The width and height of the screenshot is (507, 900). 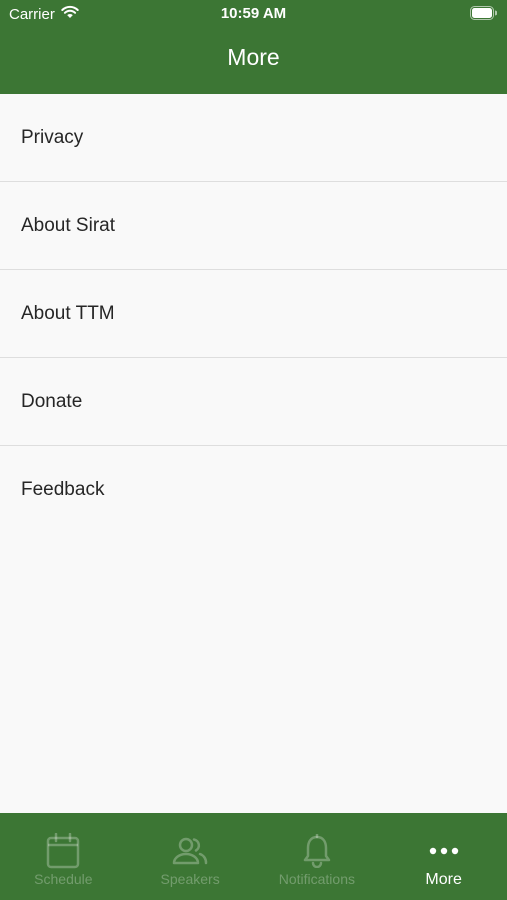 What do you see at coordinates (444, 851) in the screenshot?
I see `more-dots-icon` at bounding box center [444, 851].